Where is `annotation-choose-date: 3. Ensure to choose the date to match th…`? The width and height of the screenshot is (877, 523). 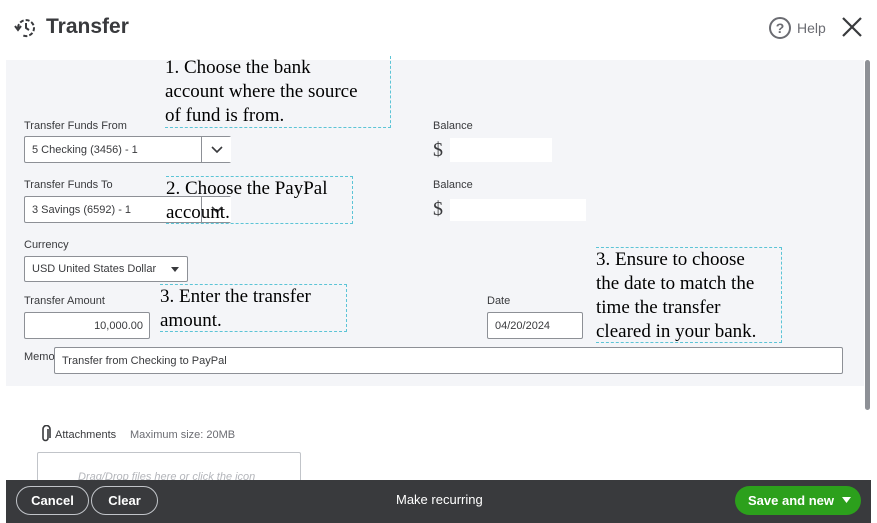 annotation-choose-date: 3. Ensure to choose the date to match th… is located at coordinates (689, 295).